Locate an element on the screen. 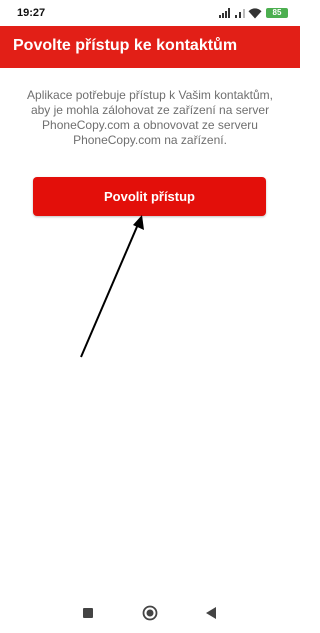 Image resolution: width=320 pixels, height=633 pixels. status-icons: 85 is located at coordinates (253, 13).